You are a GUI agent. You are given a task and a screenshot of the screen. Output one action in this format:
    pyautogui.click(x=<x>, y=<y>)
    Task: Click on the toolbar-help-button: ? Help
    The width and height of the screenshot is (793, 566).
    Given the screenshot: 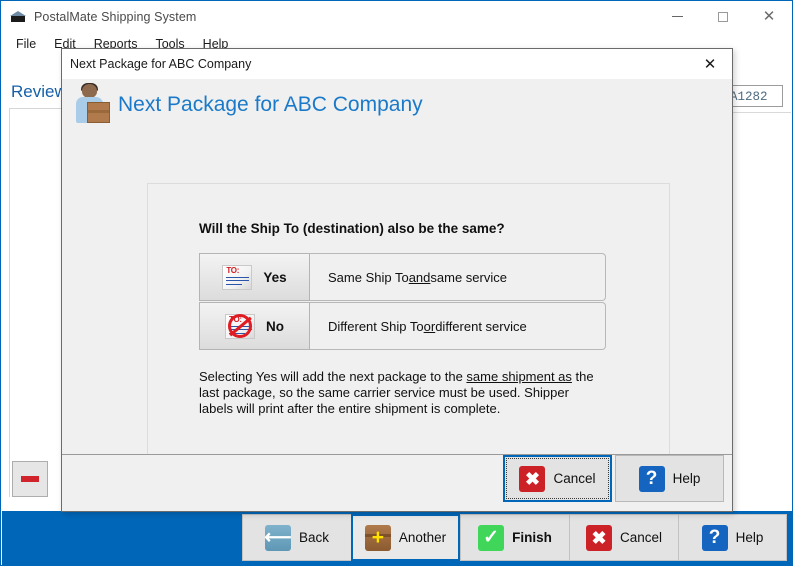 What is the action you would take?
    pyautogui.click(x=732, y=537)
    